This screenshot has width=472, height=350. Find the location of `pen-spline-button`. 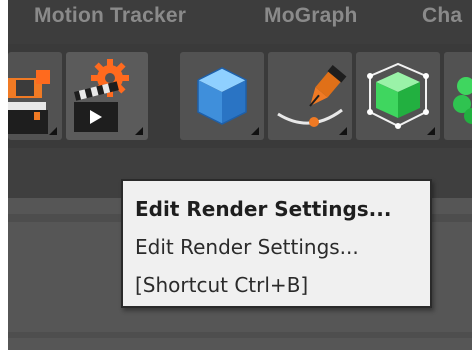

pen-spline-button is located at coordinates (310, 96).